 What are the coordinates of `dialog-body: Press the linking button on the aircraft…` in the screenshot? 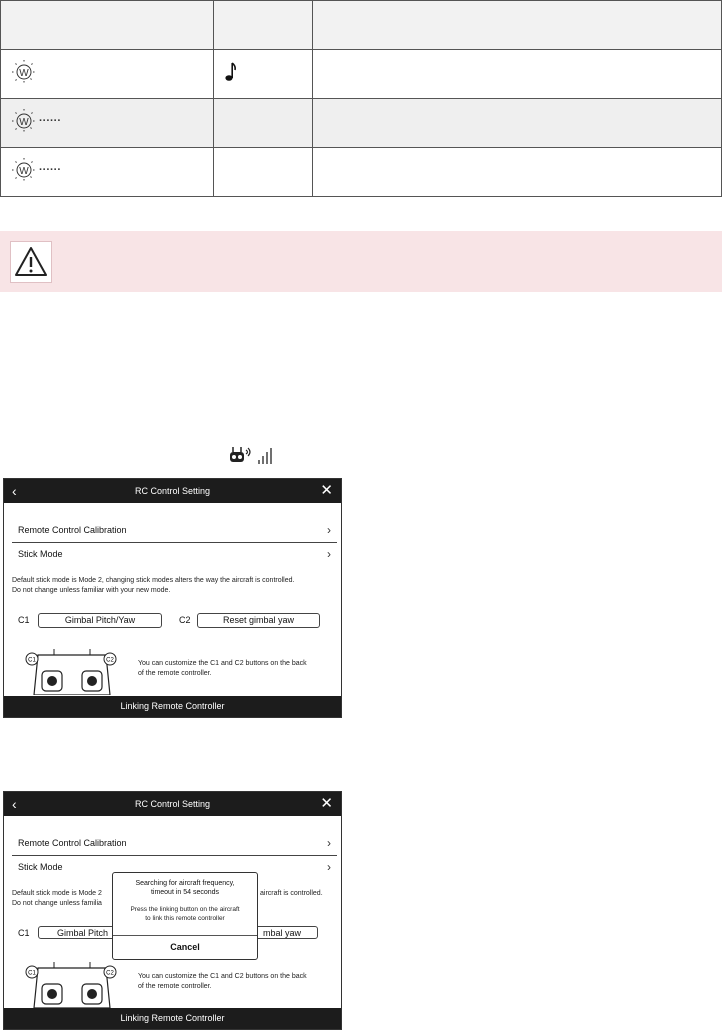 It's located at (185, 914).